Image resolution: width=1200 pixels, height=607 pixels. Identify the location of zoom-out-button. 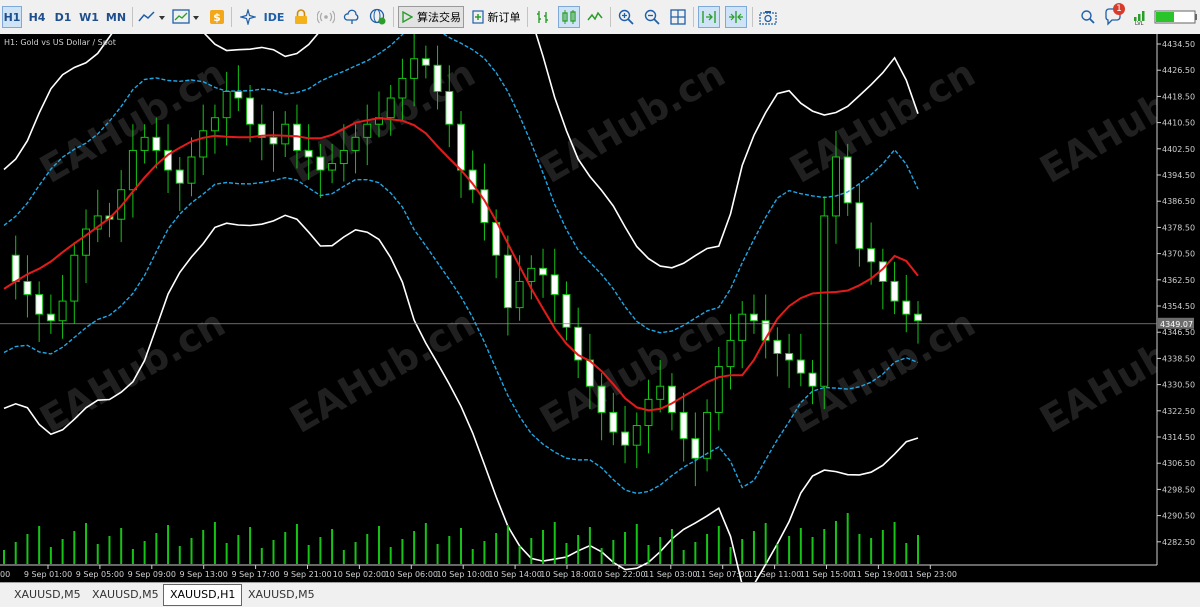
(652, 17).